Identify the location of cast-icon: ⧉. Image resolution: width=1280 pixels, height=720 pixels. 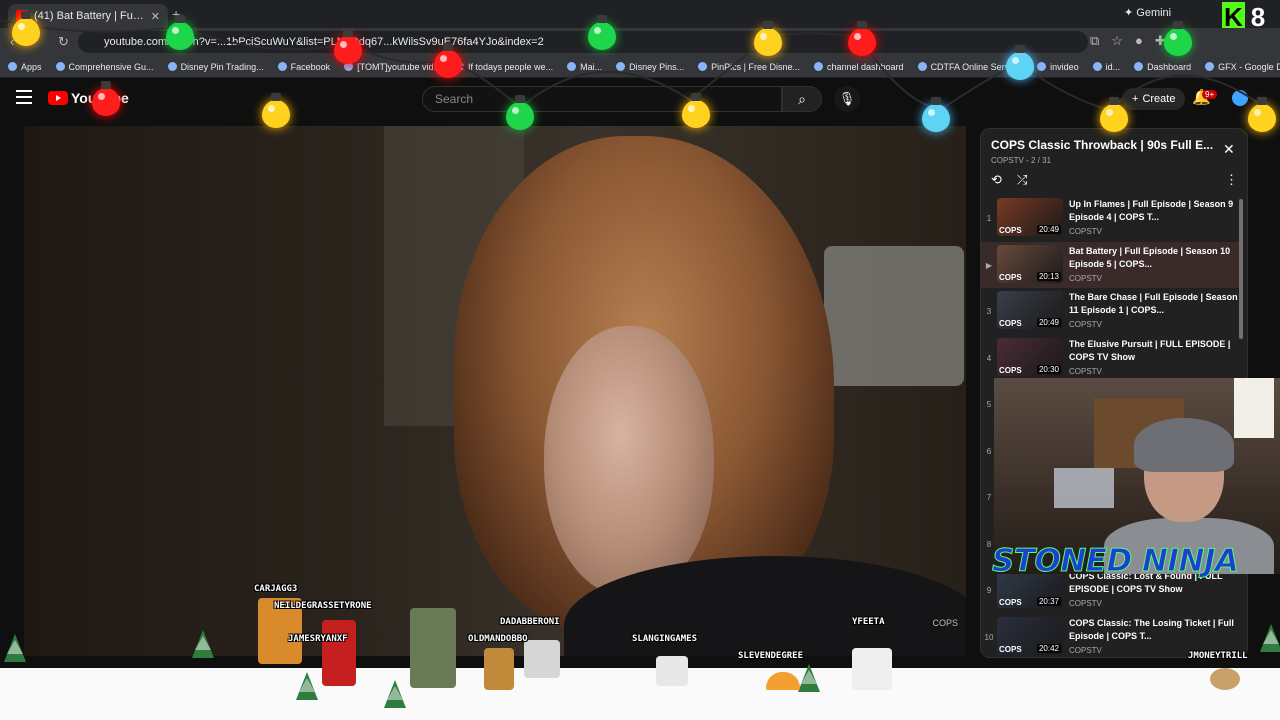
(1094, 41).